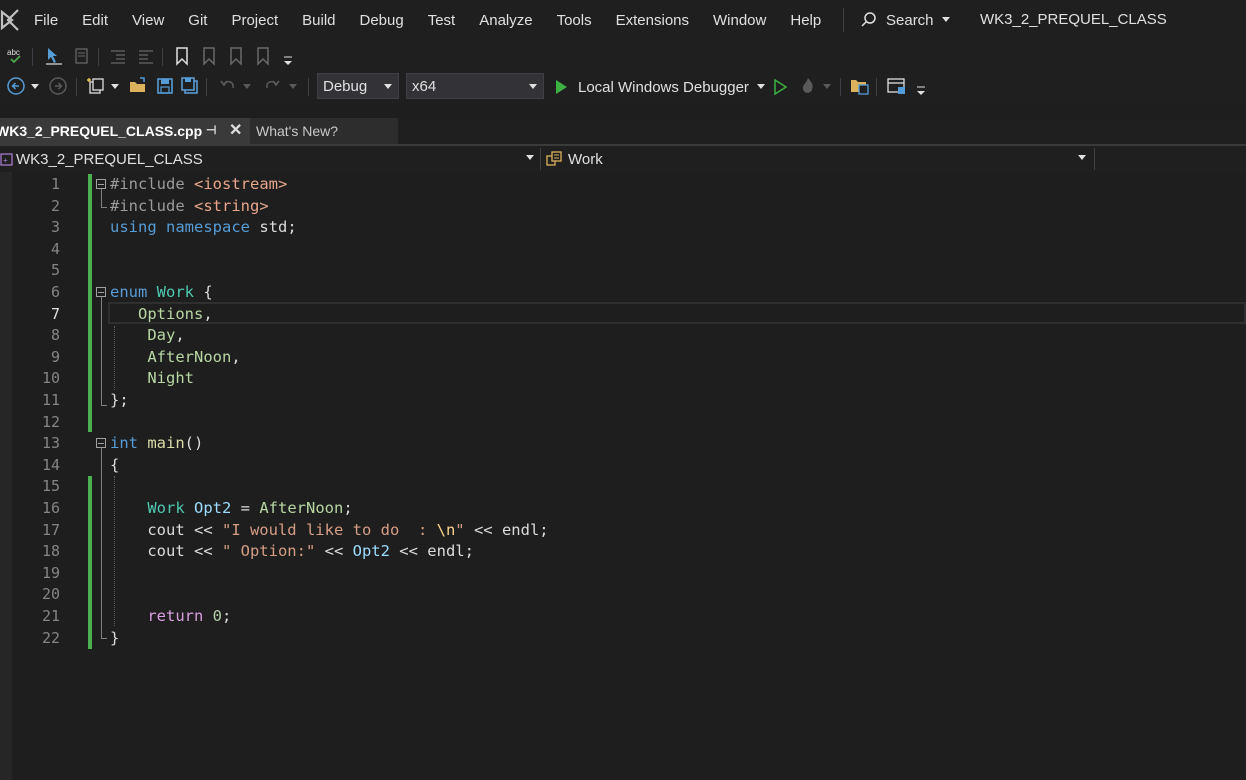  I want to click on line-number: 8, so click(55, 335).